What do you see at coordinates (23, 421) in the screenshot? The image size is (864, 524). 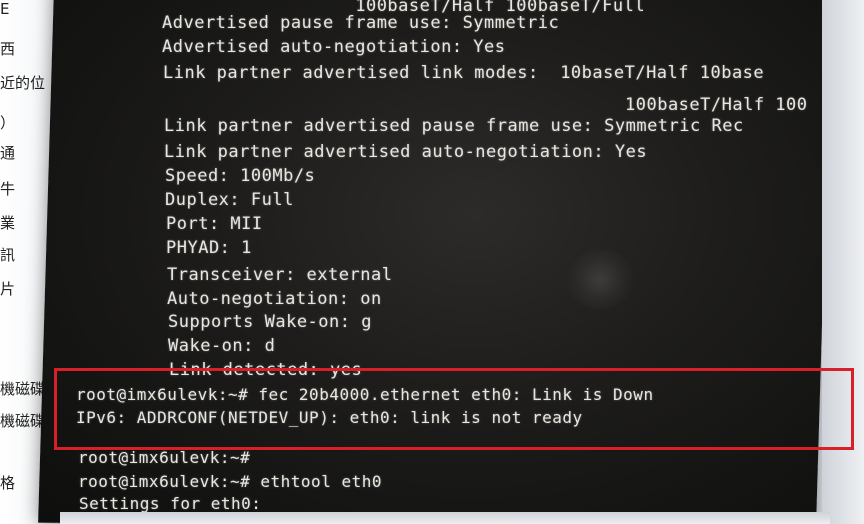 I see `sidebar-text-10: 機磁碟` at bounding box center [23, 421].